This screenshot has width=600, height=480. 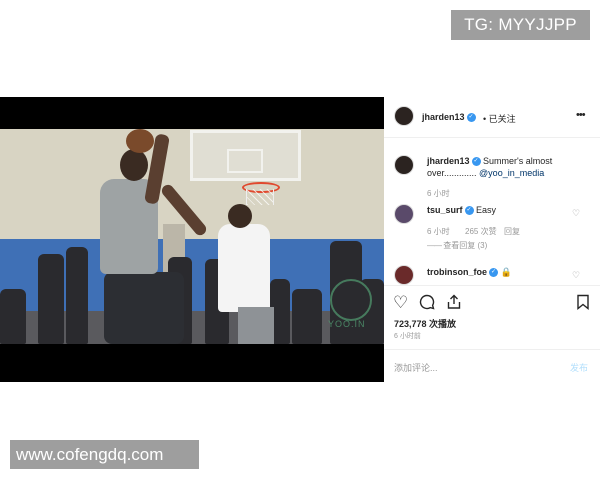 I want to click on follow-status: • 已关注, so click(x=499, y=118).